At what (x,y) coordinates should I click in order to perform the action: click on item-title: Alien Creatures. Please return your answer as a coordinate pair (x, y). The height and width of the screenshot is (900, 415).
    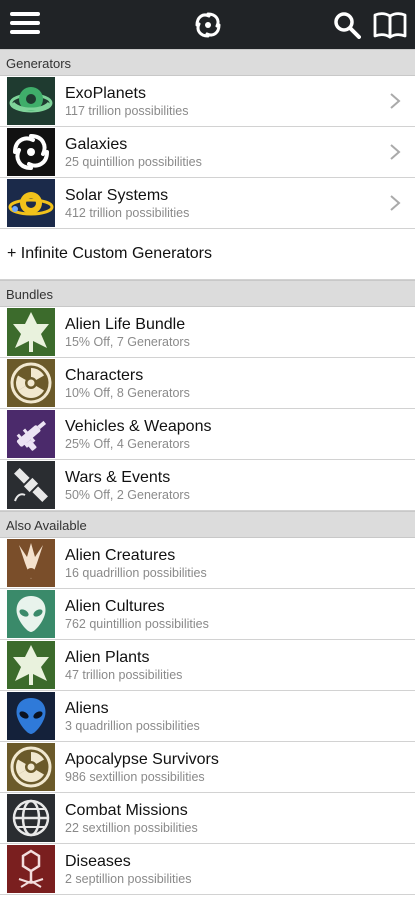
    Looking at the image, I should click on (120, 555).